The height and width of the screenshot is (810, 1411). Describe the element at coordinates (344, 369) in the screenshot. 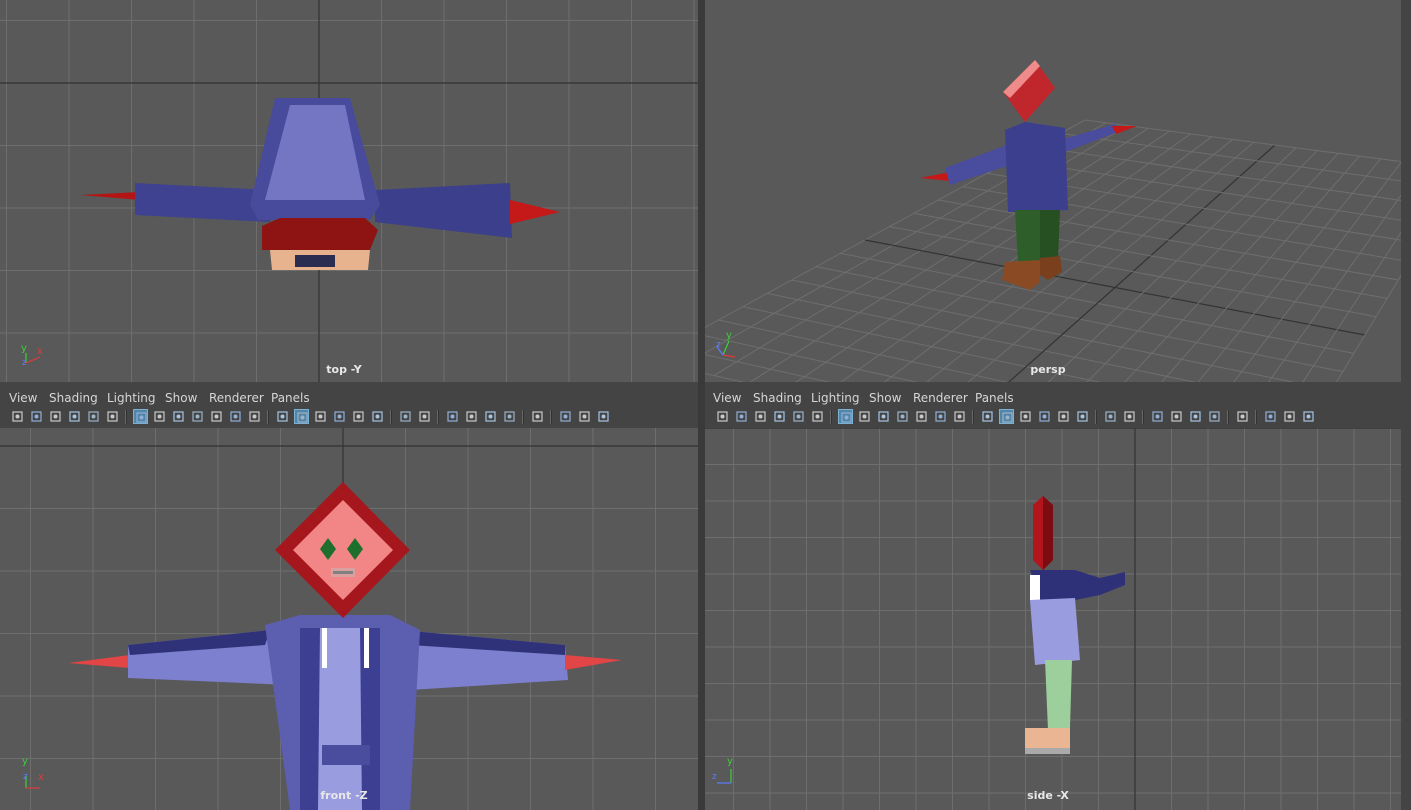

I see `camera-label: top -Y` at that location.